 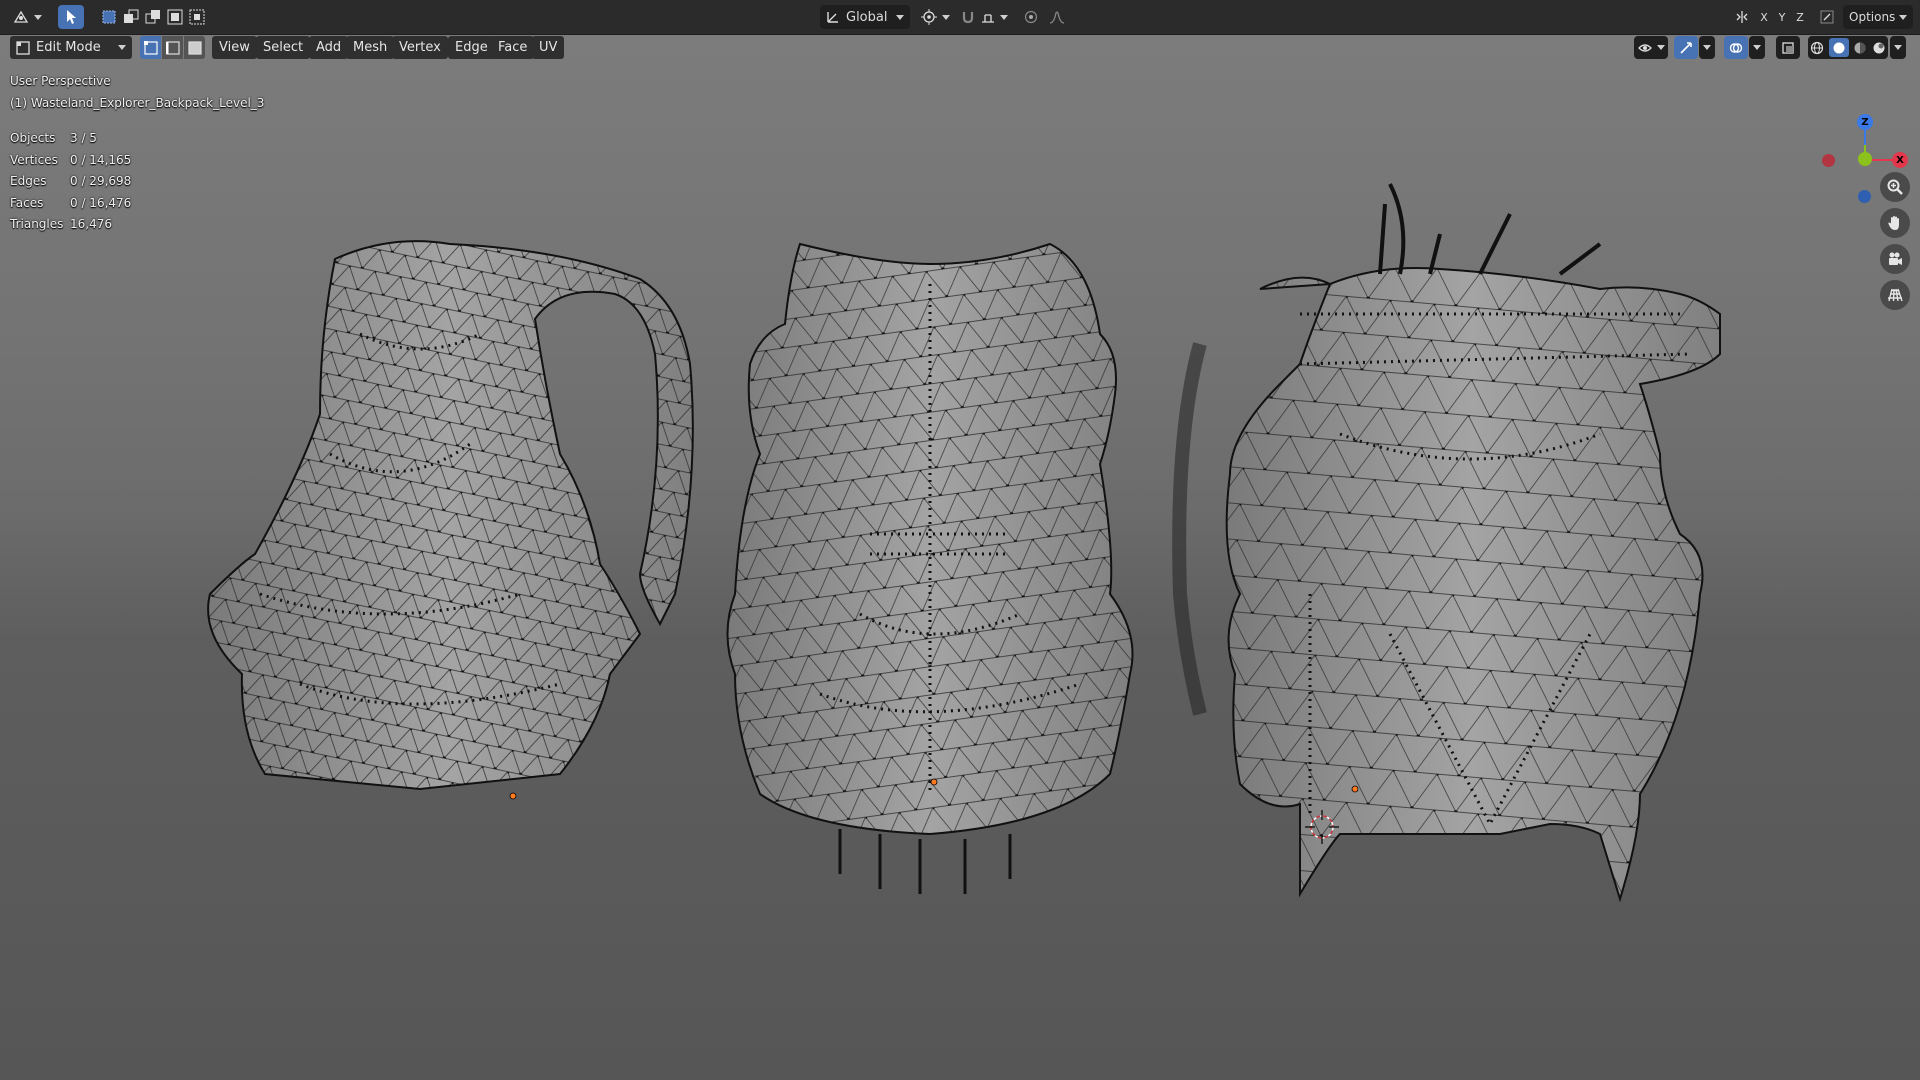 I want to click on eye-icon, so click(x=1644, y=47).